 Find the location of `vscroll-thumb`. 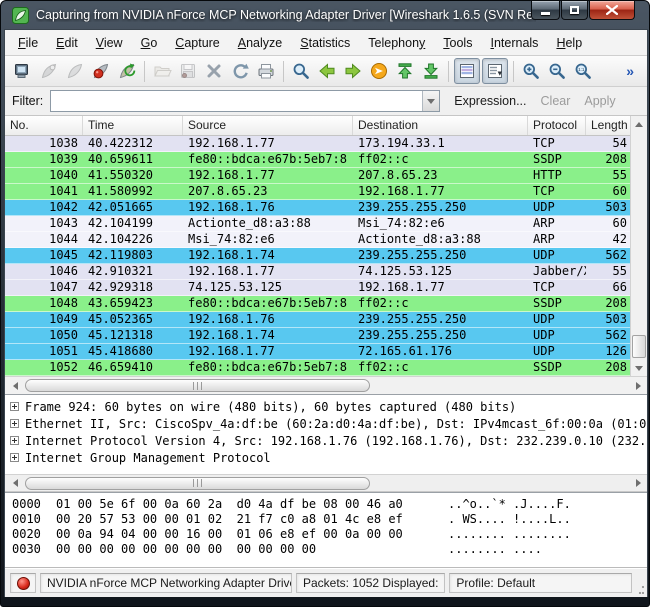

vscroll-thumb is located at coordinates (639, 346).